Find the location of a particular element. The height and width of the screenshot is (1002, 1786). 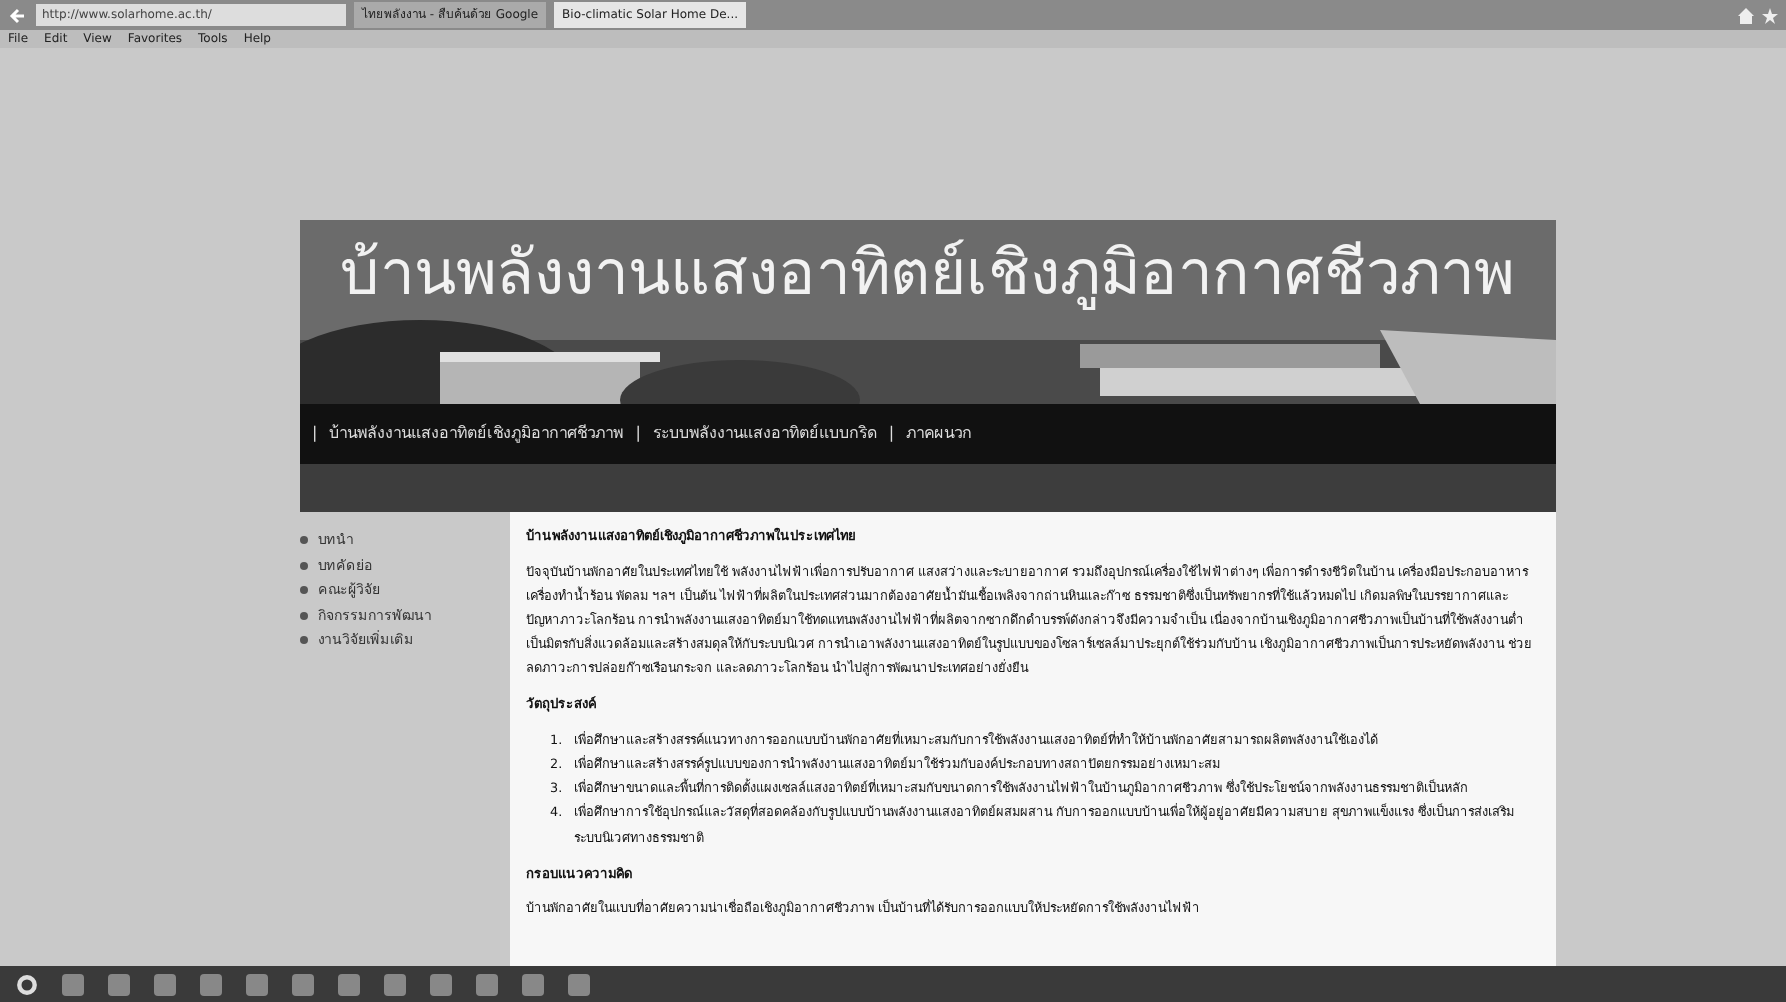

settings-icon is located at coordinates (27, 984).